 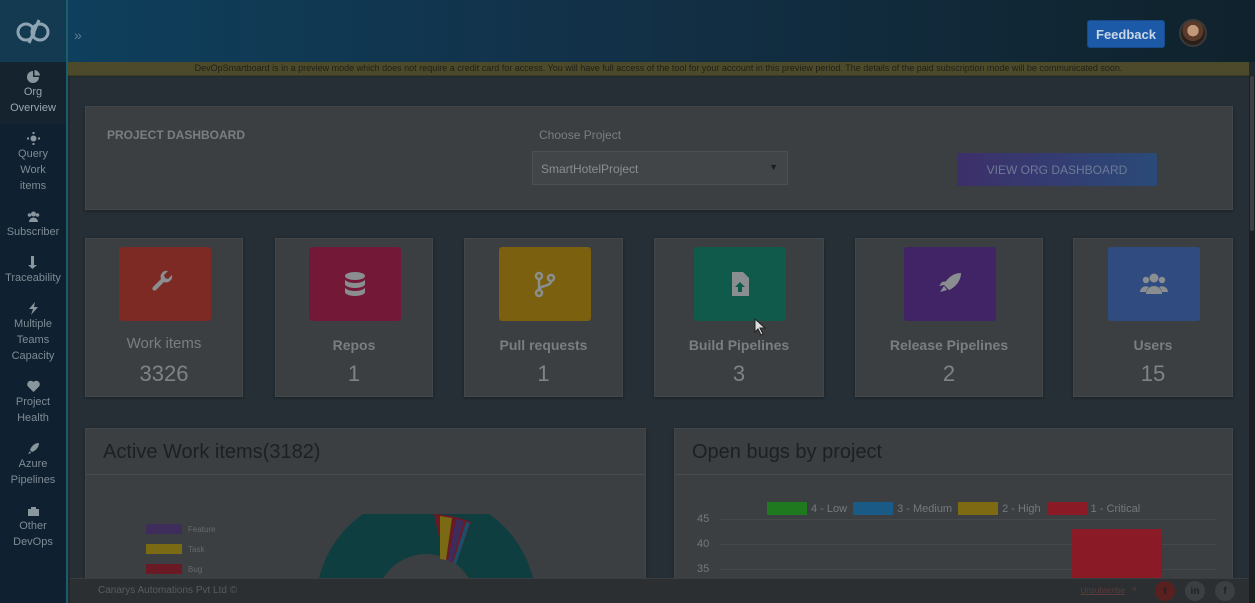 I want to click on sidebar-item-org-overview: Org Overview, so click(x=33, y=93).